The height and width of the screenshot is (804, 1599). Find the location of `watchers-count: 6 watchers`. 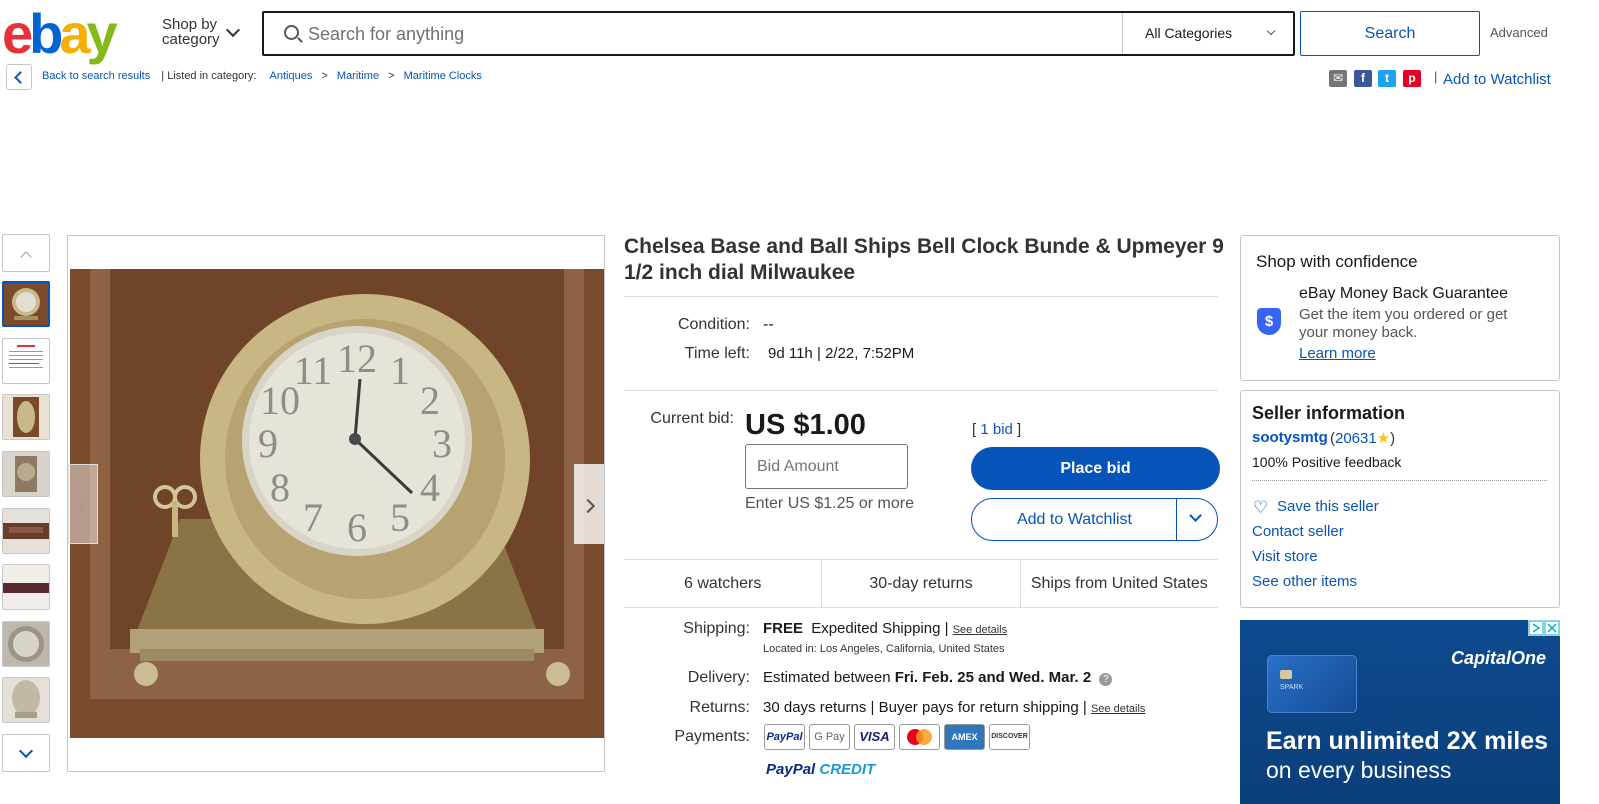

watchers-count: 6 watchers is located at coordinates (723, 583).